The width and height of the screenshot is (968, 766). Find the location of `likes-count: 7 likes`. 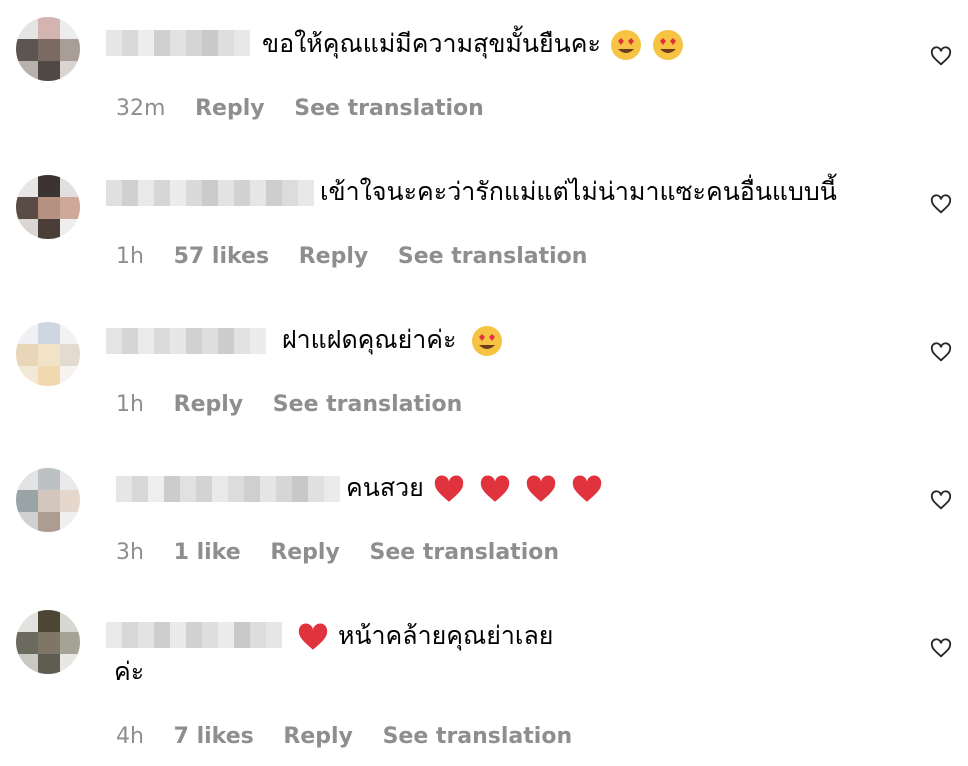

likes-count: 7 likes is located at coordinates (214, 736).